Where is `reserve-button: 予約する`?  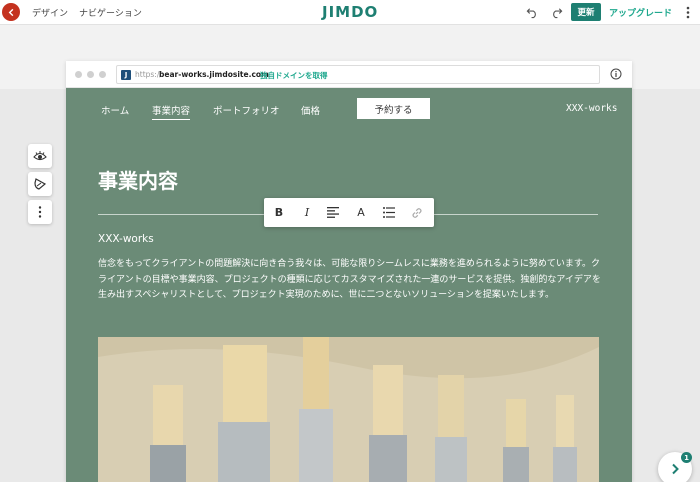
reserve-button: 予約する is located at coordinates (393, 108).